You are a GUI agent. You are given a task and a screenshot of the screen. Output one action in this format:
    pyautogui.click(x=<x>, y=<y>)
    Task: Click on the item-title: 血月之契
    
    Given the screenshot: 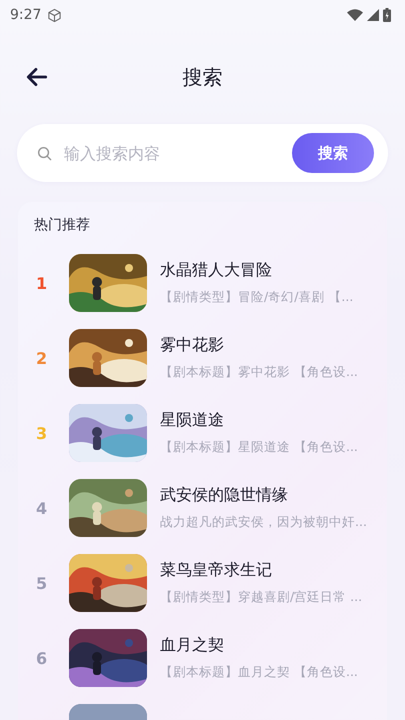 What is the action you would take?
    pyautogui.click(x=259, y=645)
    